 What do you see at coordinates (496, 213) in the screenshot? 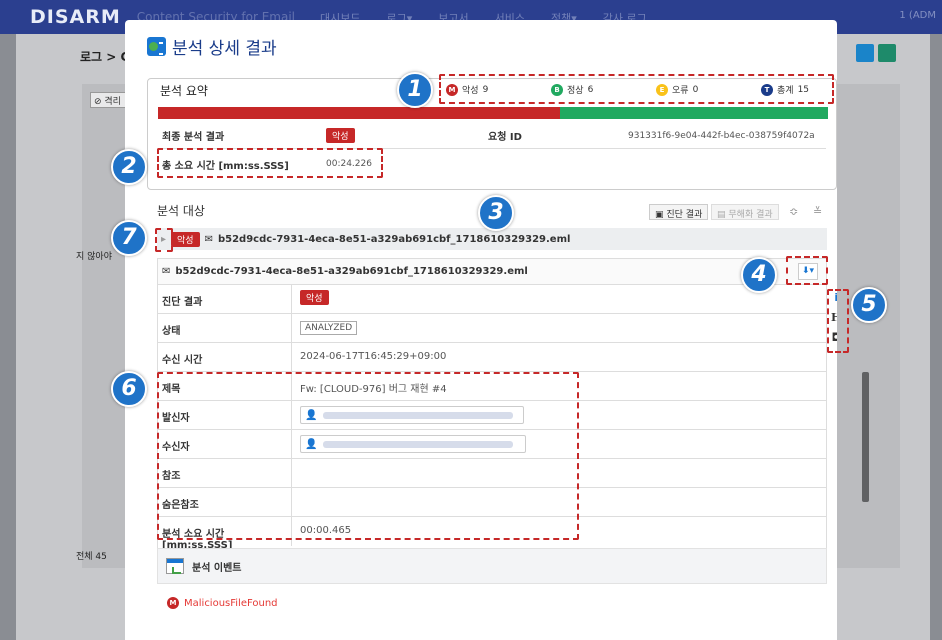
I see `callout-3: 3` at bounding box center [496, 213].